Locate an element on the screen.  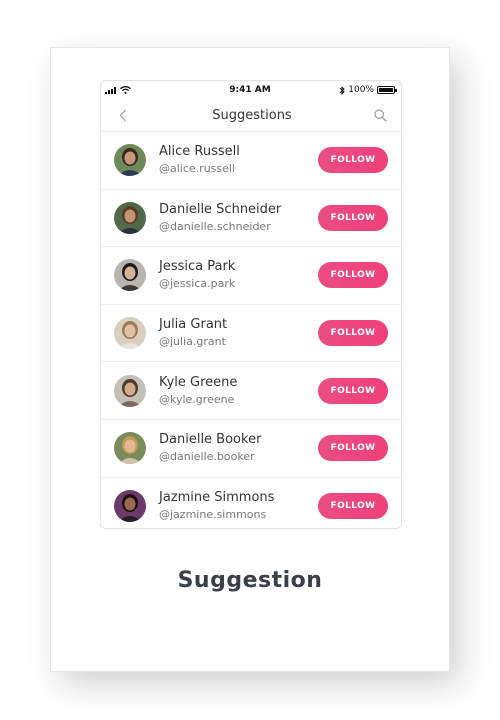
search-button is located at coordinates (381, 115).